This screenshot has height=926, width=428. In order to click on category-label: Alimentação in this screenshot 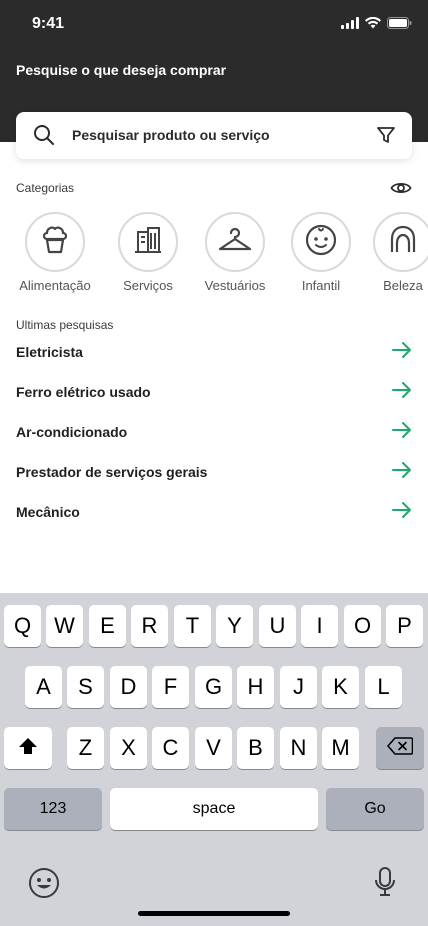, I will do `click(55, 285)`.